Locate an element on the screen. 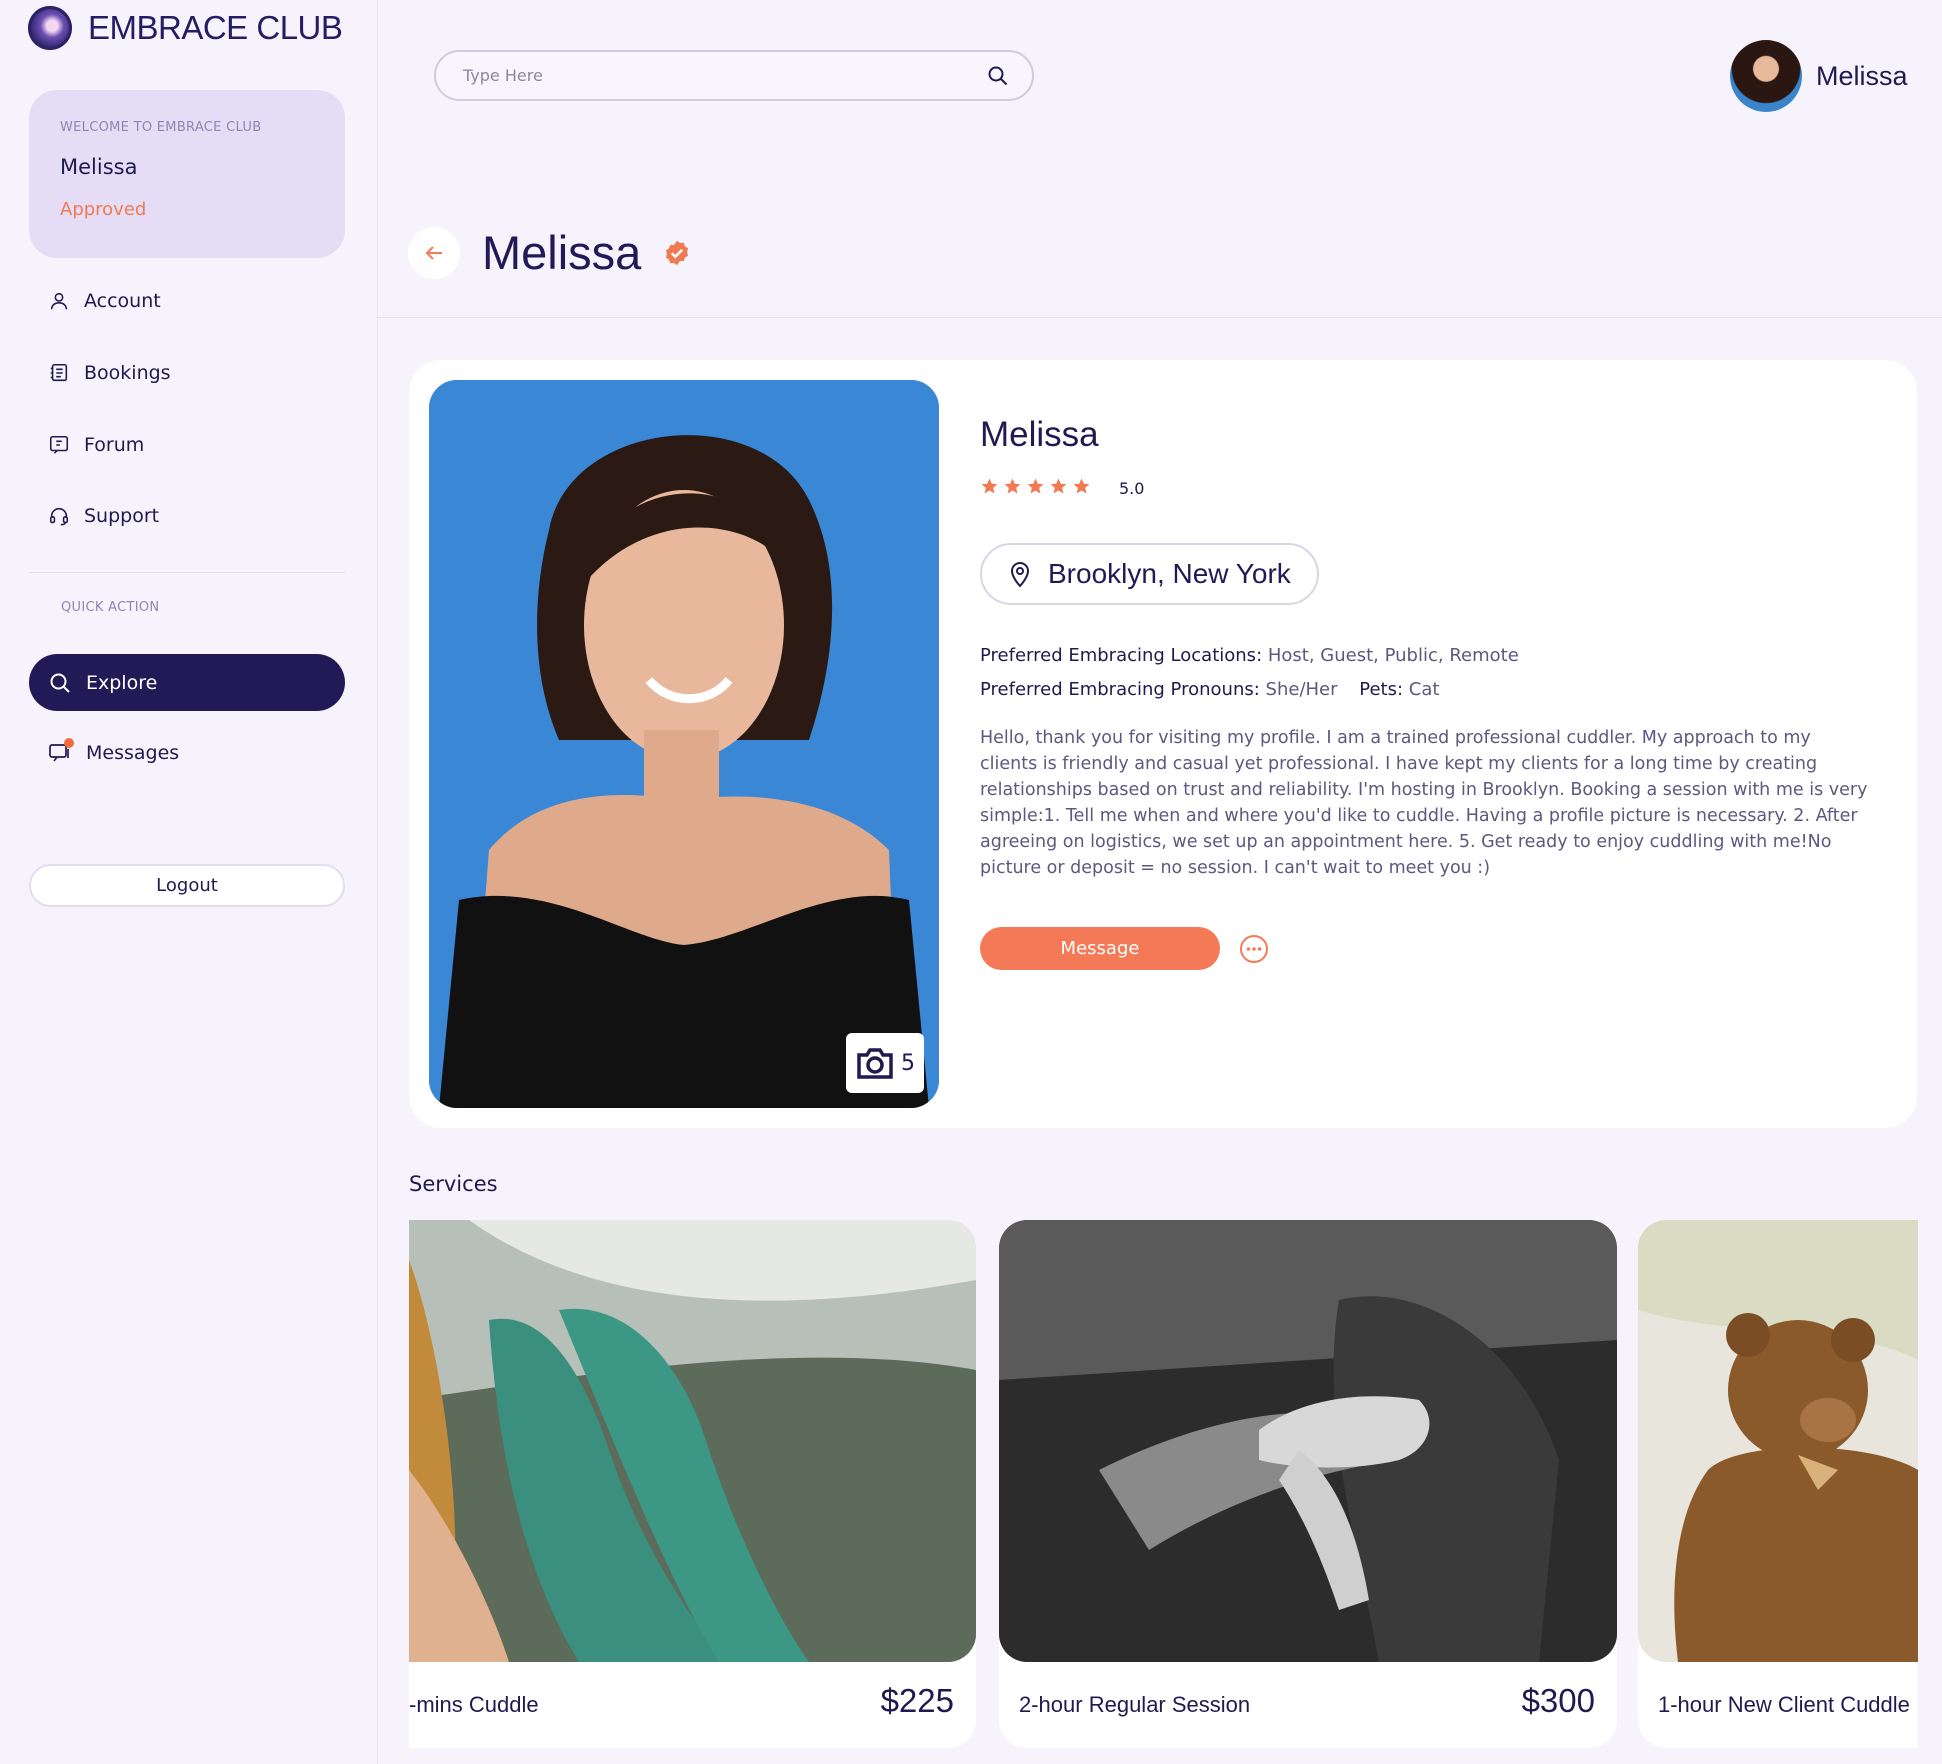  brand-logo-icon is located at coordinates (50, 28).